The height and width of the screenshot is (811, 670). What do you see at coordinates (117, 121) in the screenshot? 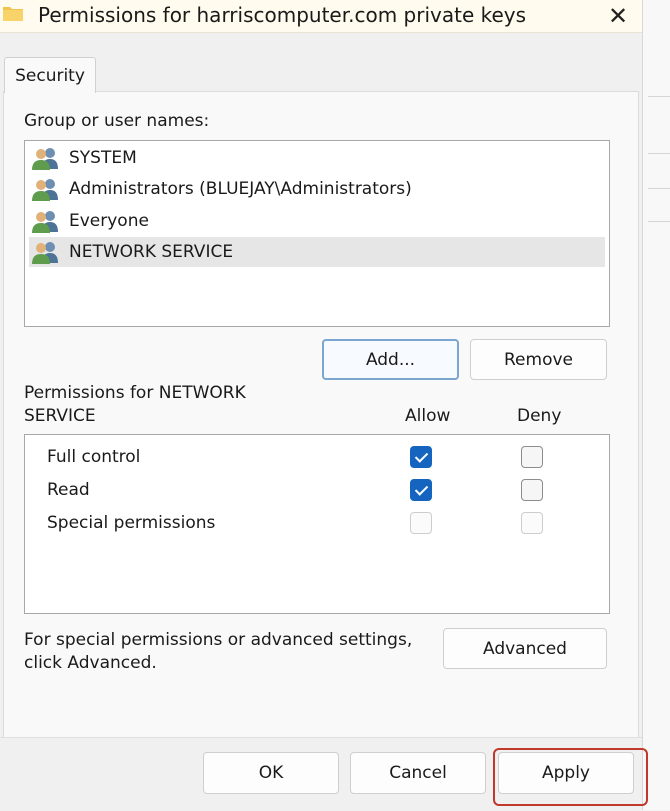
I see `group-names-label: Group or user names:` at bounding box center [117, 121].